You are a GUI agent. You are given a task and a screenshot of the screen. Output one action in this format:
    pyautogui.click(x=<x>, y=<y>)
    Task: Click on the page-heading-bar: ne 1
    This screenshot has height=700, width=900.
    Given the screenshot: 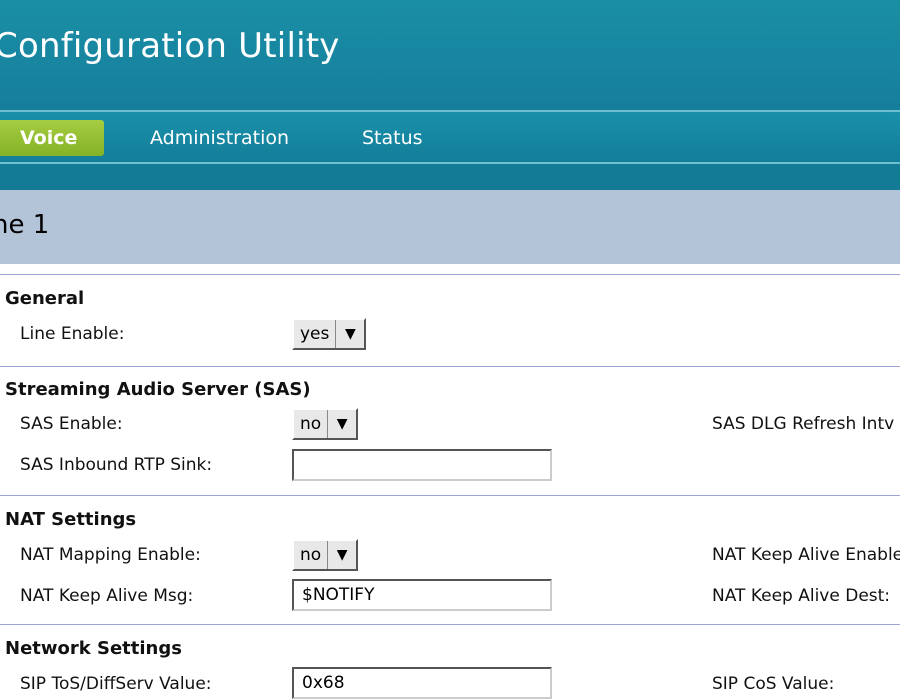 What is the action you would take?
    pyautogui.click(x=450, y=227)
    